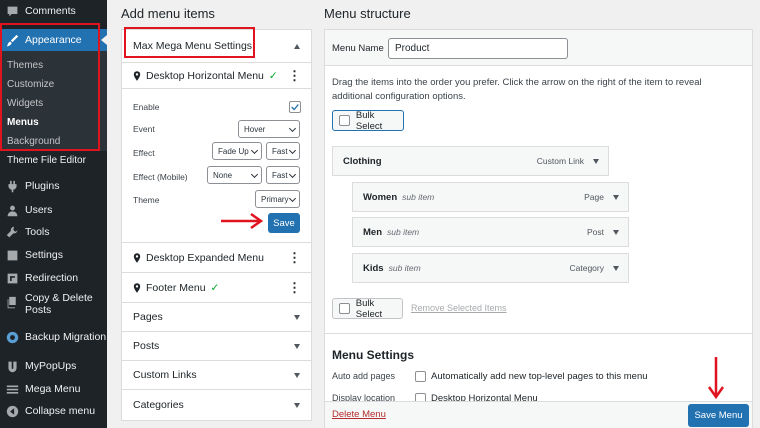  What do you see at coordinates (284, 223) in the screenshot?
I see `save-button: Save` at bounding box center [284, 223].